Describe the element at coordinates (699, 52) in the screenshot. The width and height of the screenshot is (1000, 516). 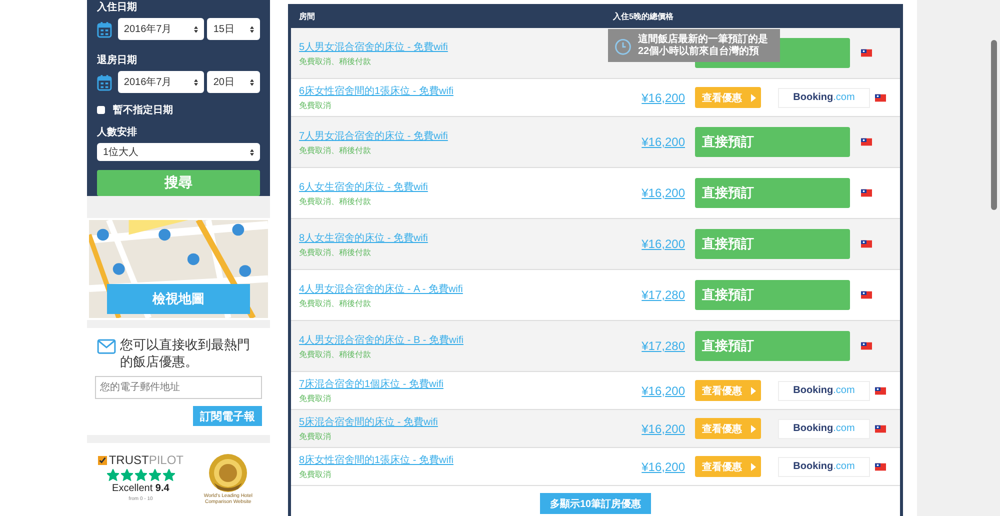
I see `tooltip-text: 22個小時以前來自台灣的預` at that location.